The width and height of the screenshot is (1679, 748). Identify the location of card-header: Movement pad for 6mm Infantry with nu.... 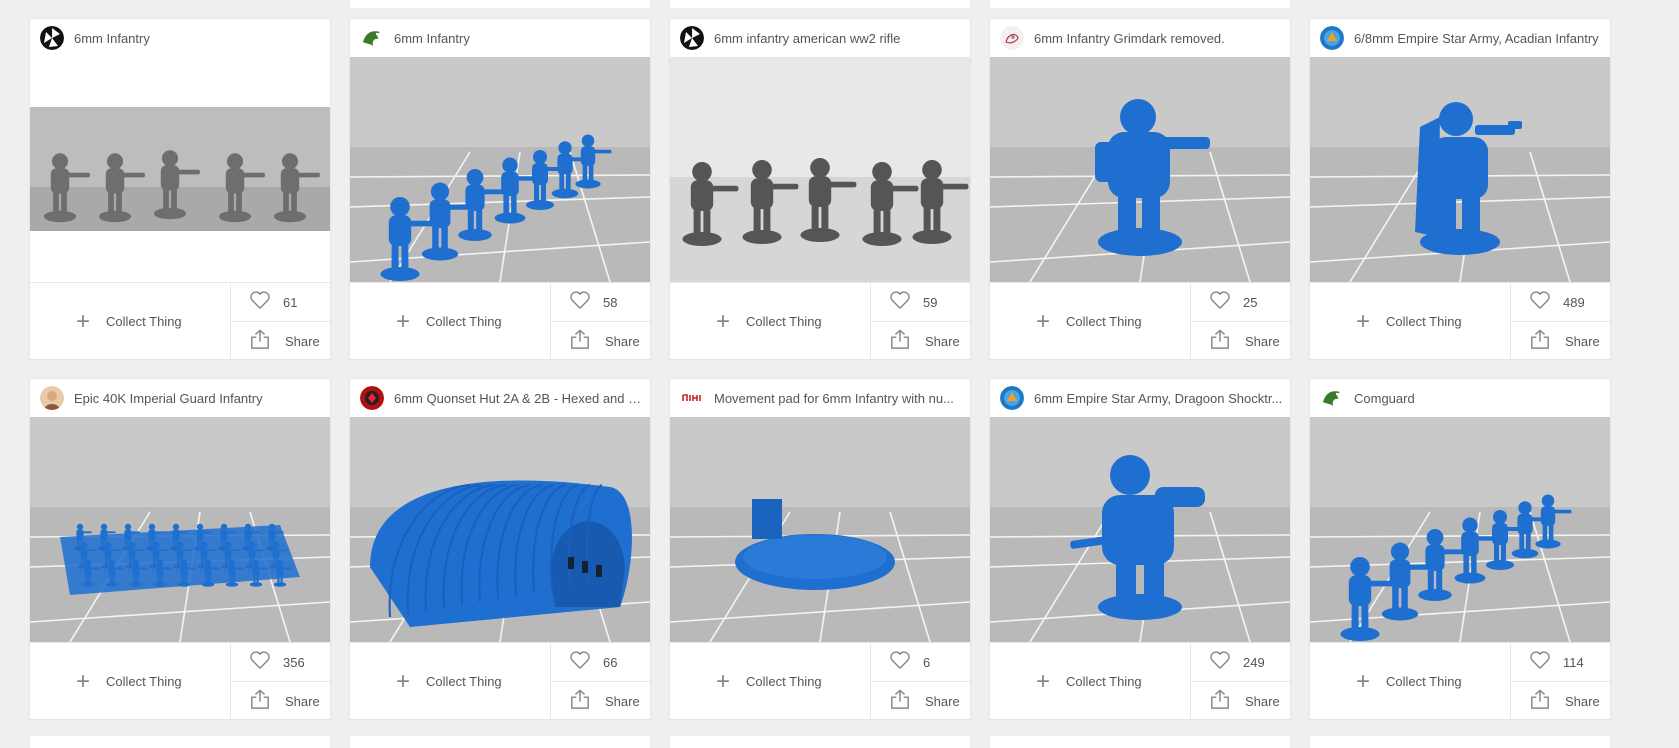
(820, 398).